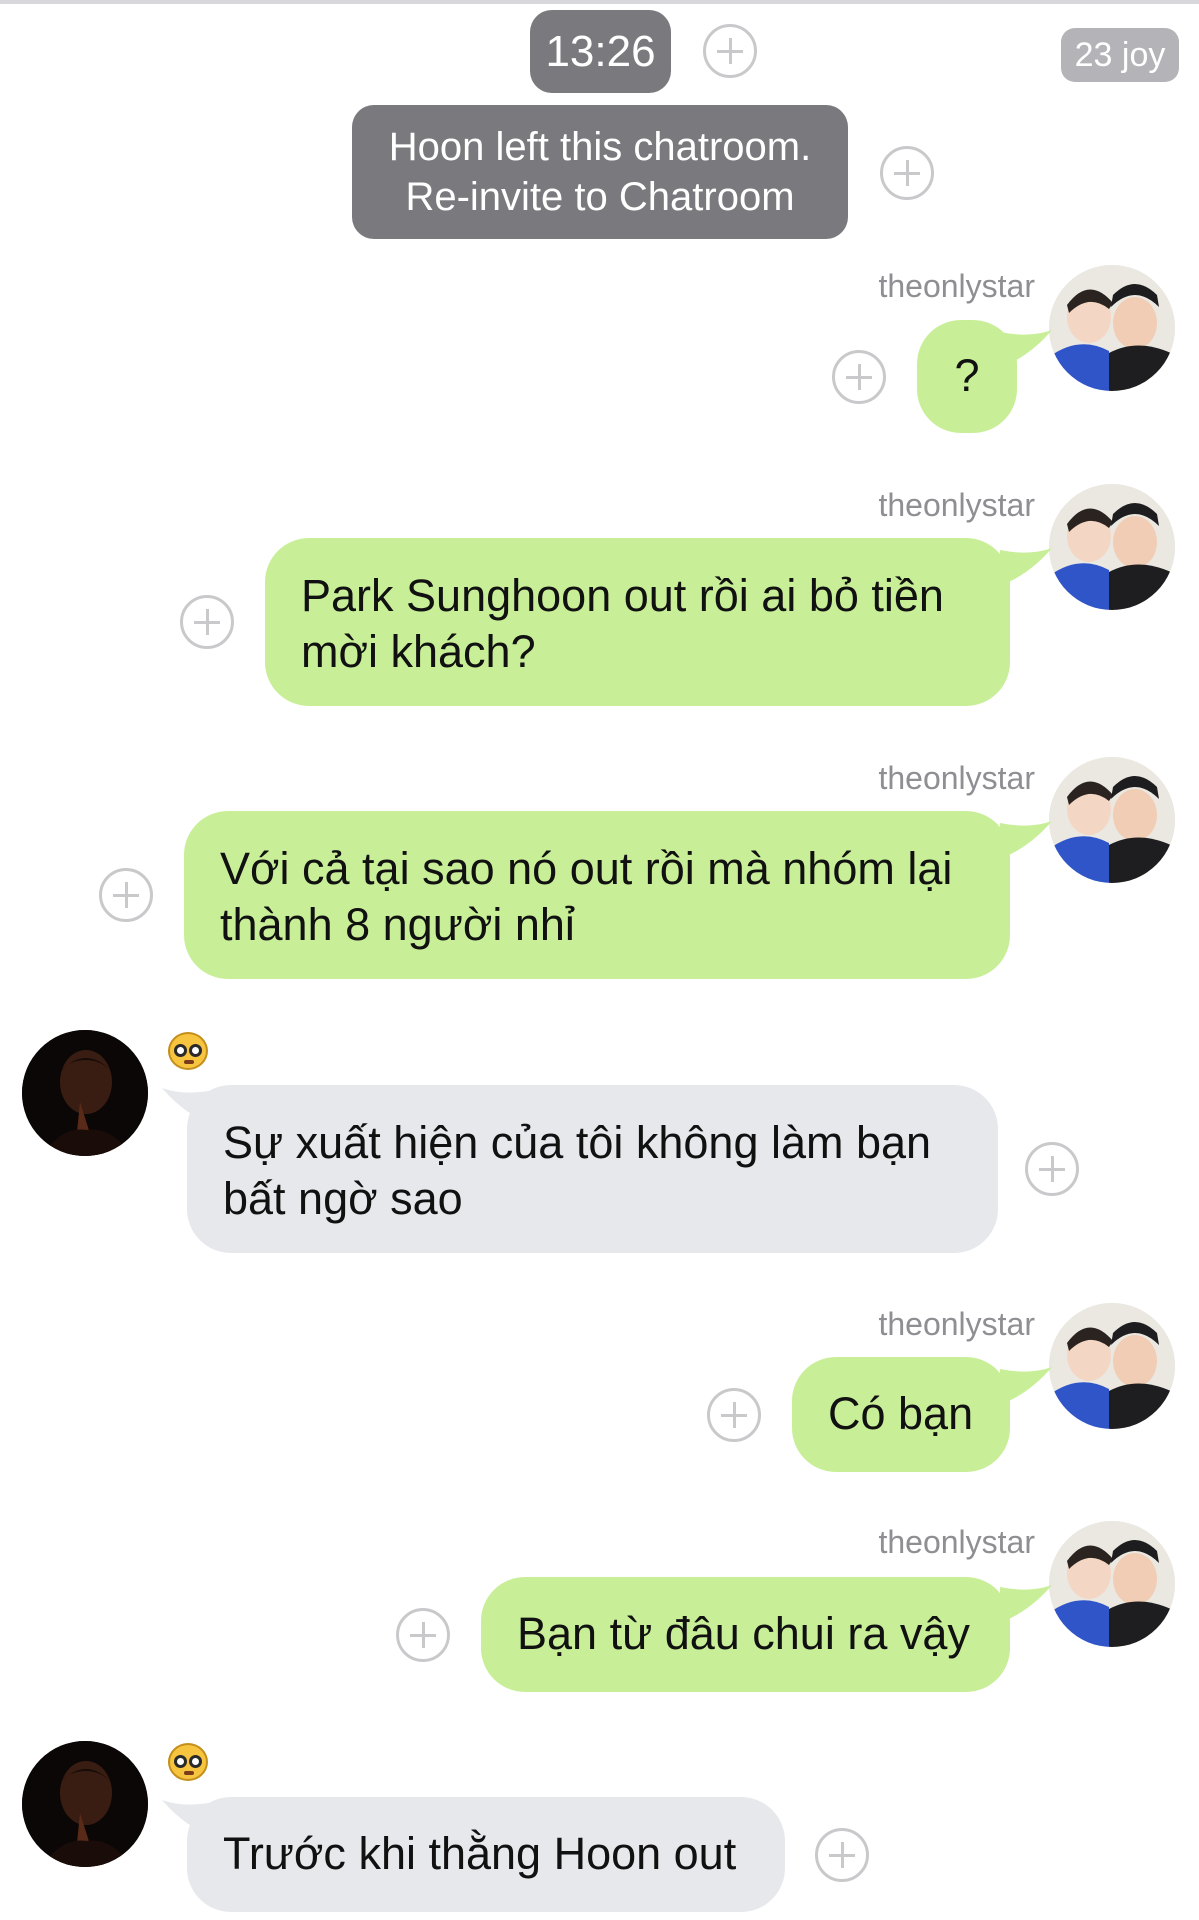  Describe the element at coordinates (600, 51) in the screenshot. I see `time-pill: 13:26` at that location.